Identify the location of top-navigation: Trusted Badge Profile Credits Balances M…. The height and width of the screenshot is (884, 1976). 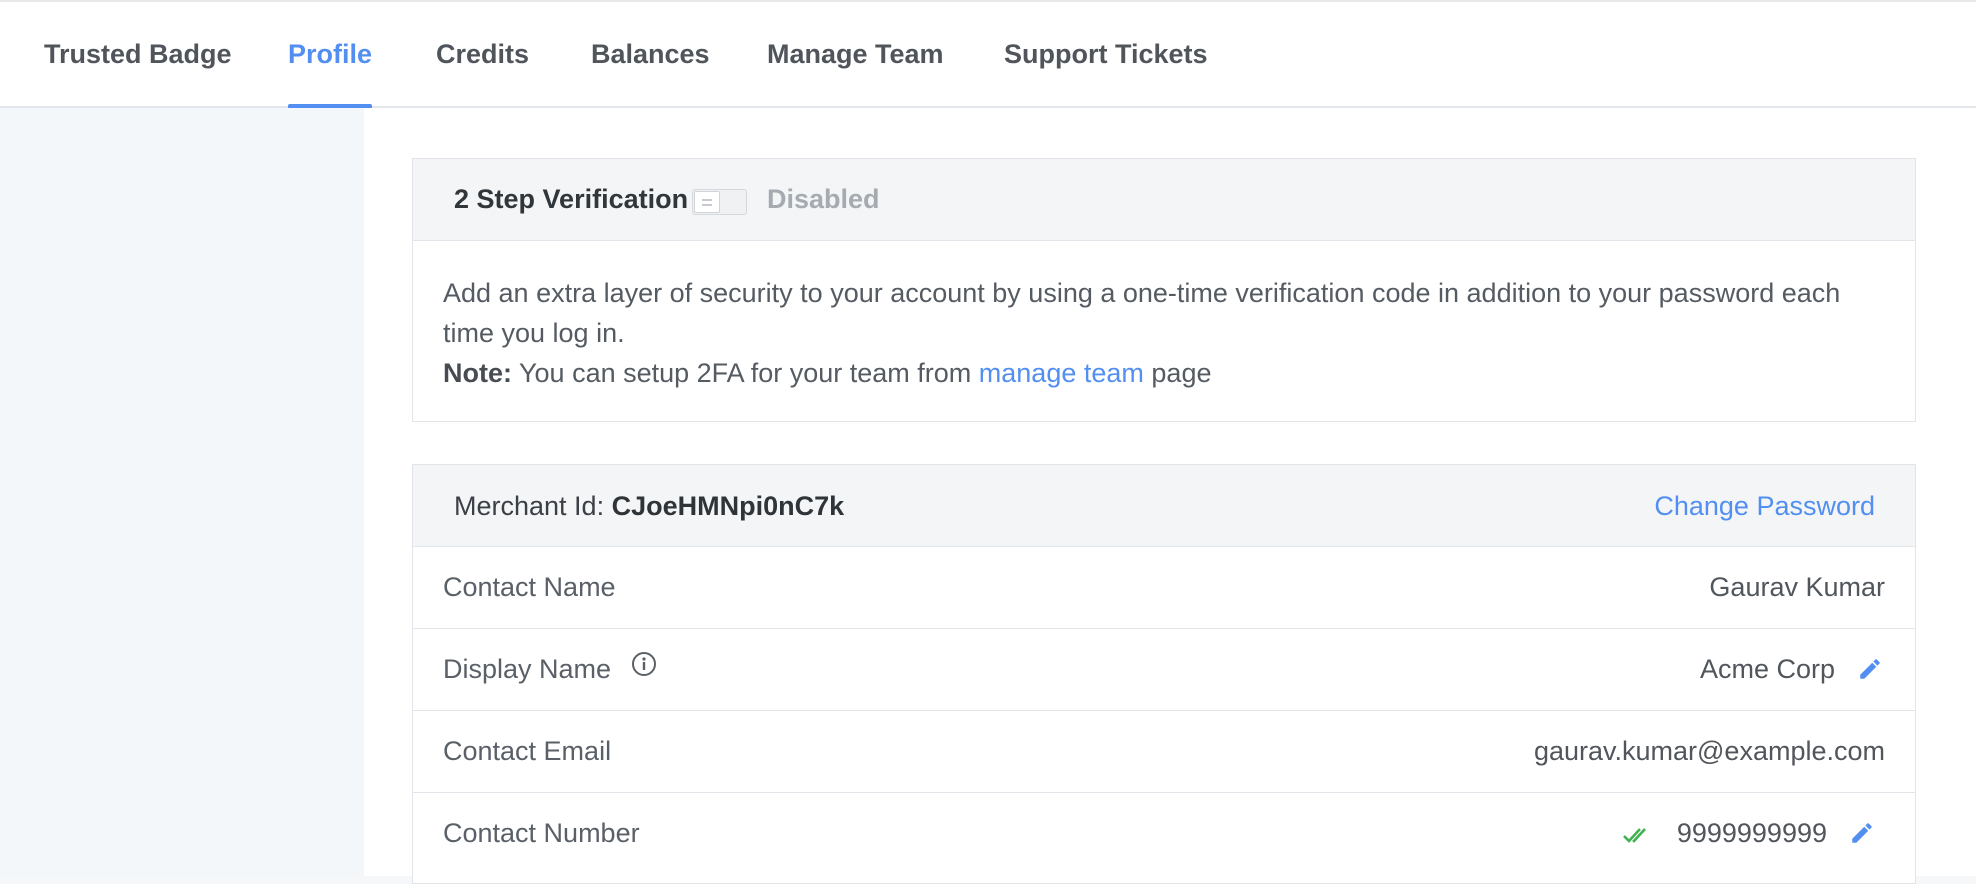
(988, 55).